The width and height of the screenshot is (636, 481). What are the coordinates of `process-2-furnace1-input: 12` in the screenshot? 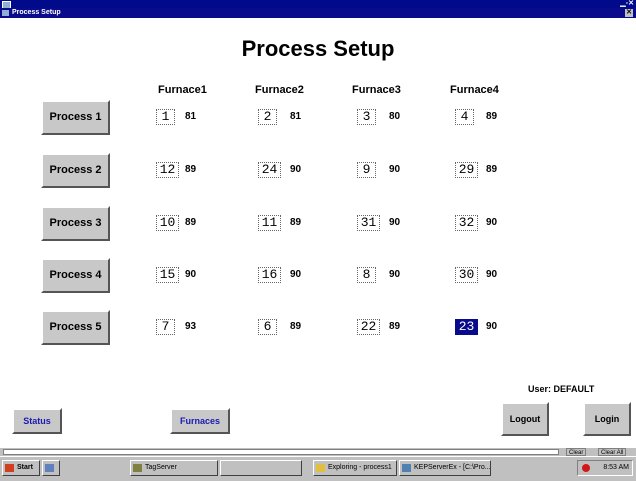 It's located at (167, 170).